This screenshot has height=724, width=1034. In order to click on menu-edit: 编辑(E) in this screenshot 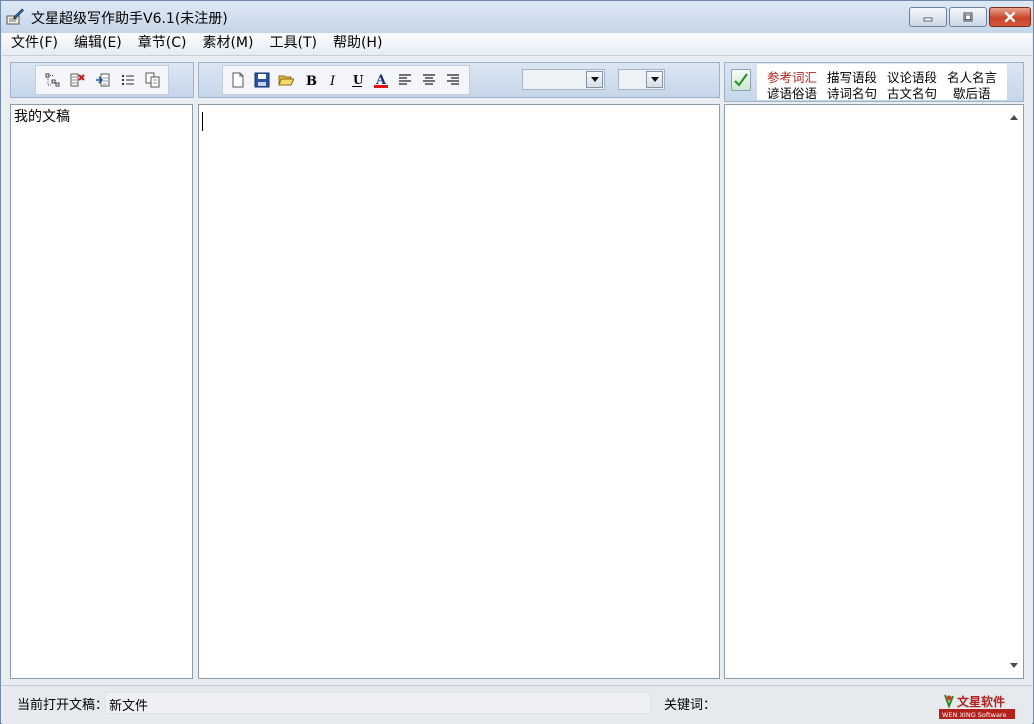, I will do `click(98, 44)`.